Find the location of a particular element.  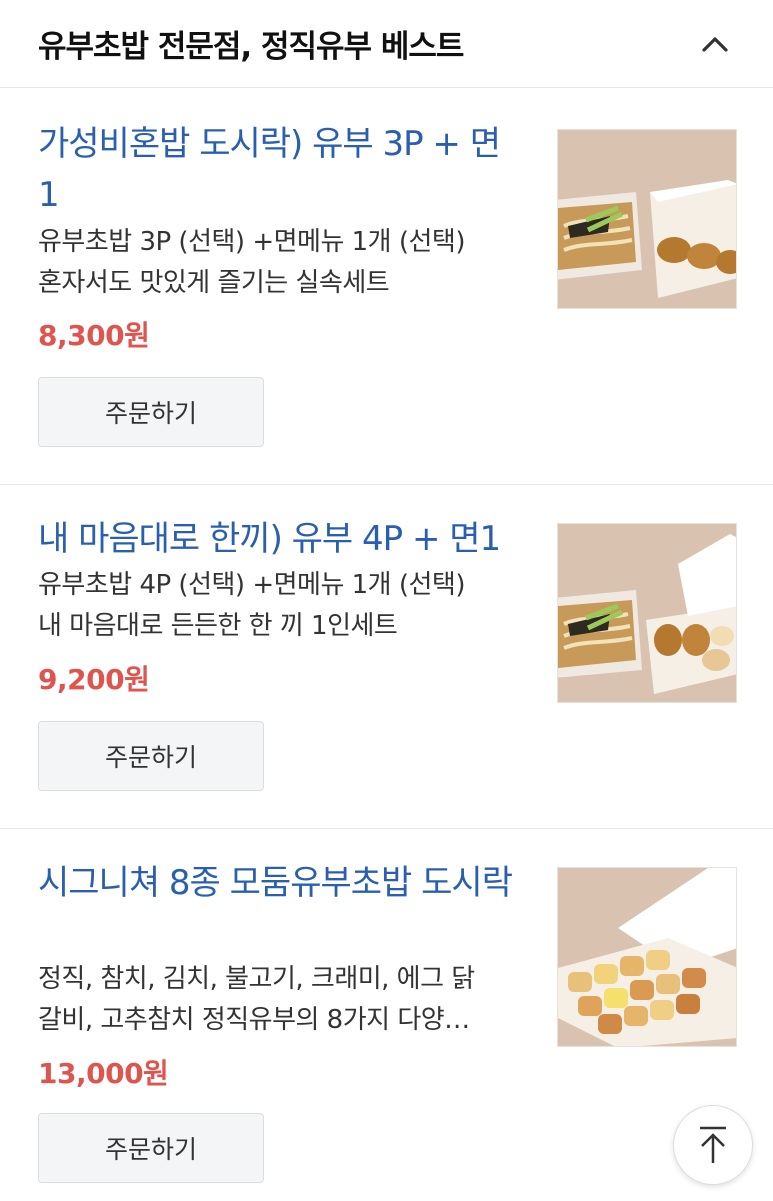

collapse-button is located at coordinates (715, 44).